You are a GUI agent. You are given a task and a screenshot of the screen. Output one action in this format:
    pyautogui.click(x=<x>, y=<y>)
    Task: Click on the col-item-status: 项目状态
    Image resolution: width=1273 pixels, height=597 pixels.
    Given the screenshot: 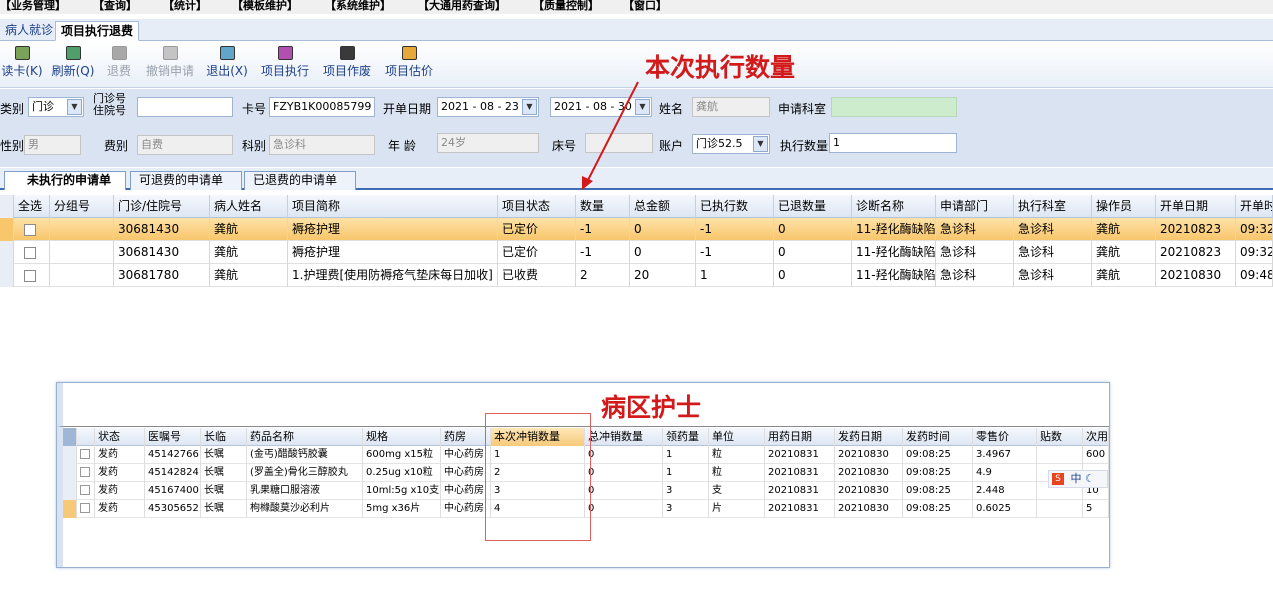 What is the action you would take?
    pyautogui.click(x=537, y=206)
    